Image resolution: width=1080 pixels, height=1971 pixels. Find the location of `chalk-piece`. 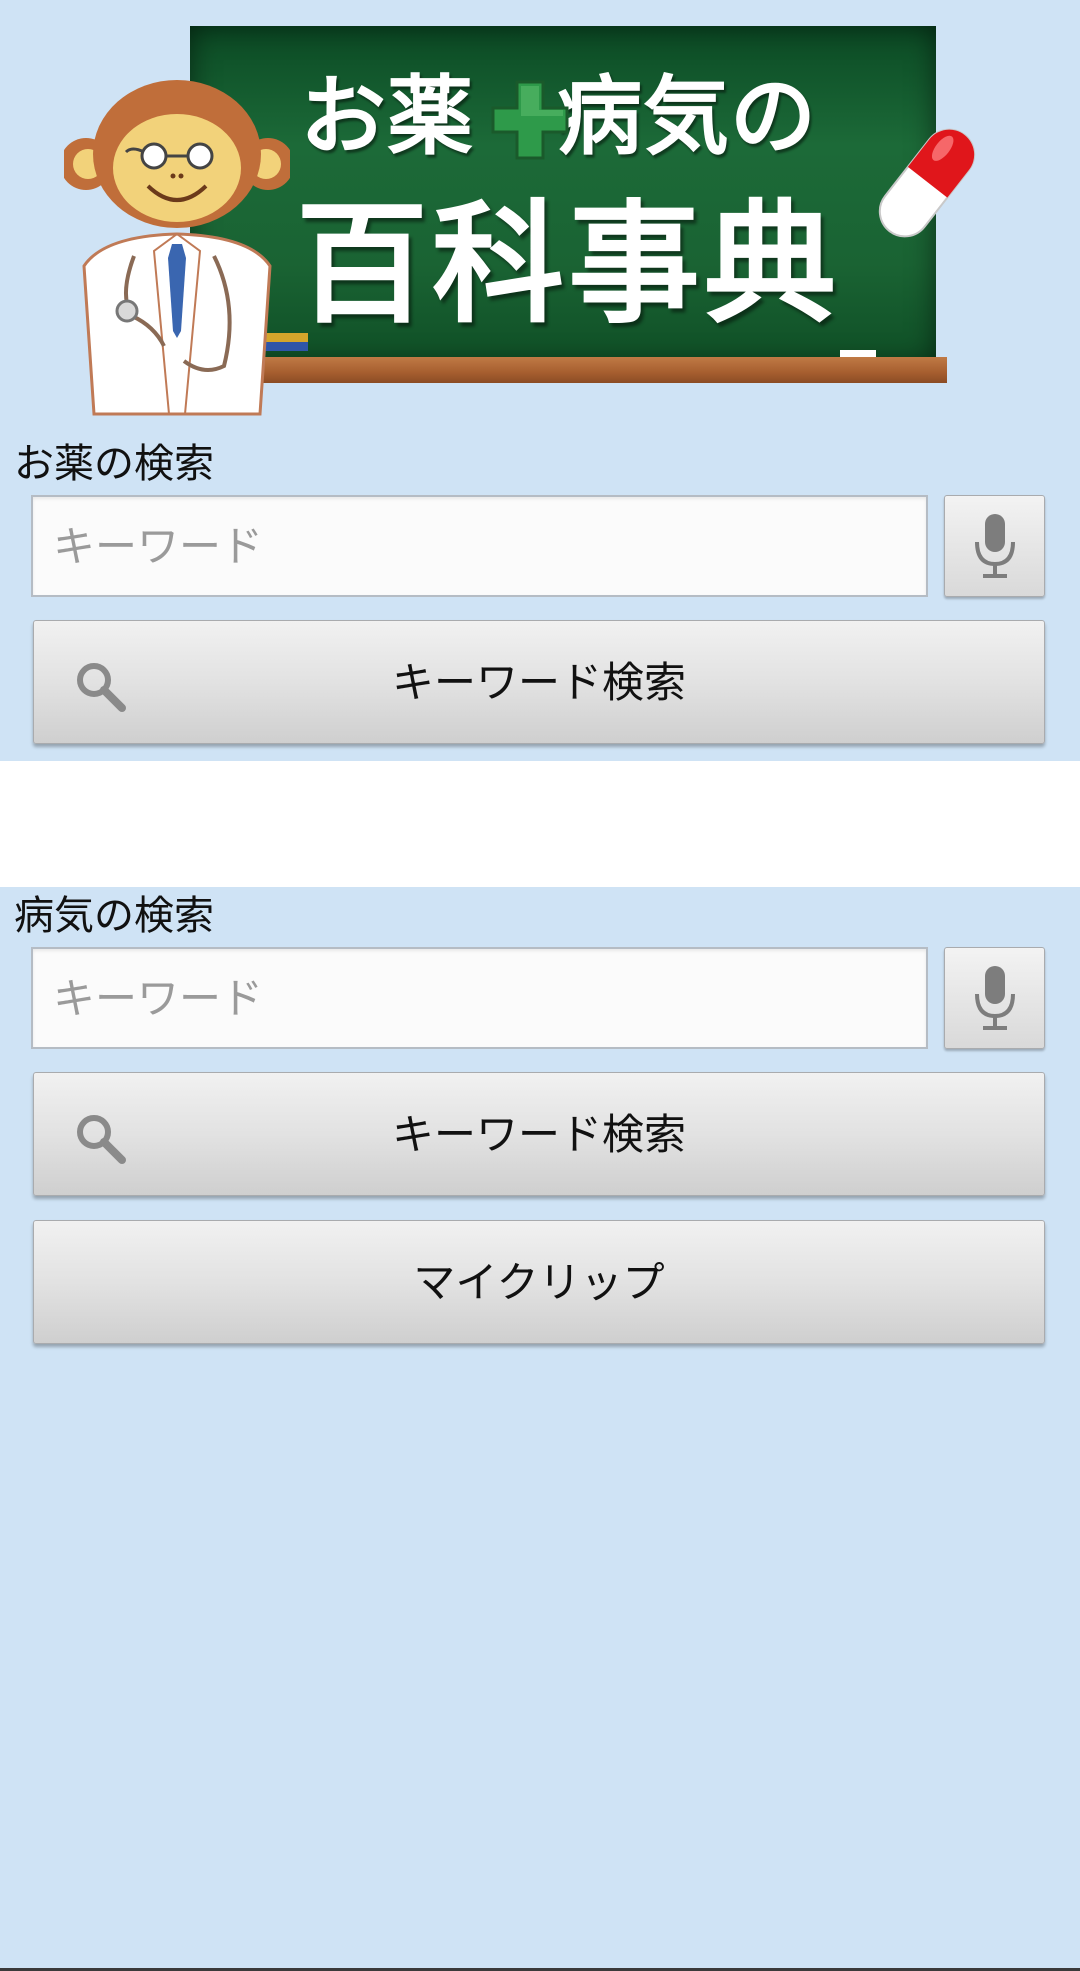

chalk-piece is located at coordinates (858, 353).